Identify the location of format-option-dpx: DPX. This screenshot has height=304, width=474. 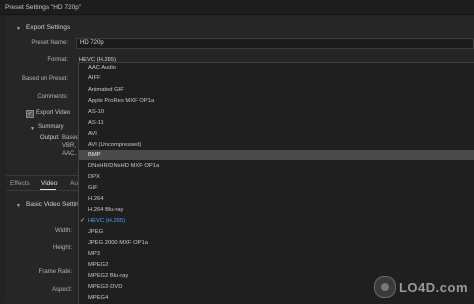
(276, 177).